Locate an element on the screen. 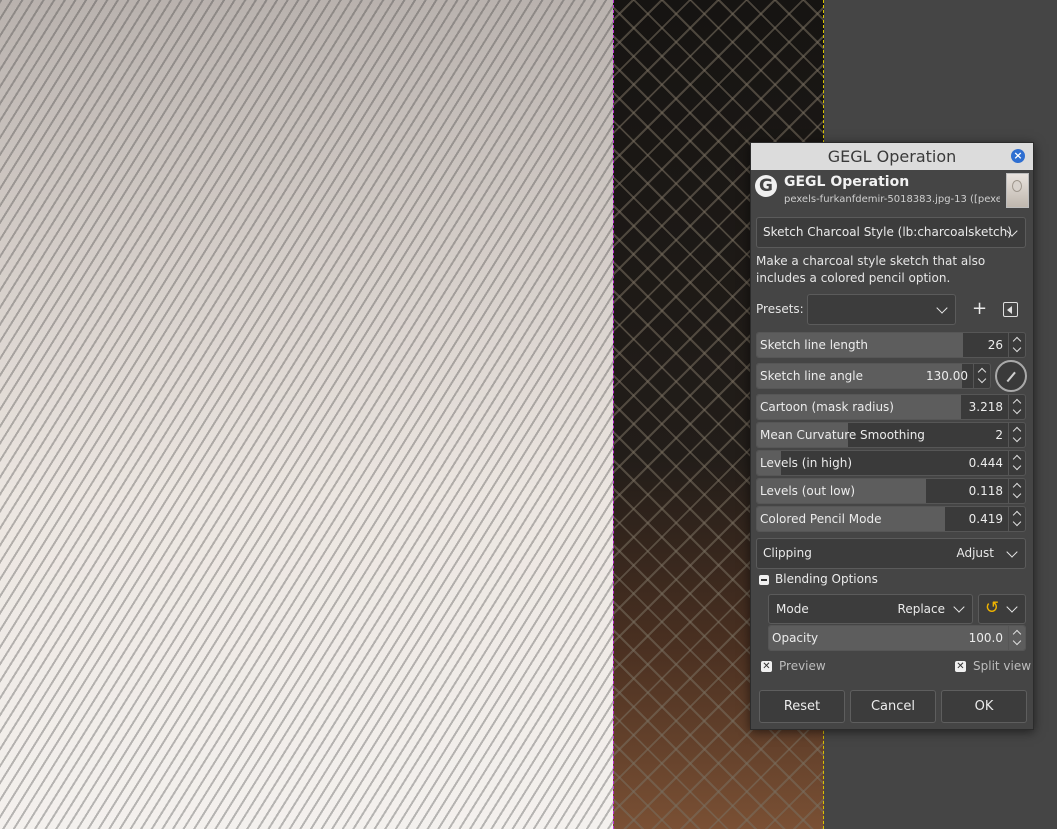 This screenshot has height=829, width=1057. blending-options-label: Blending Options is located at coordinates (826, 579).